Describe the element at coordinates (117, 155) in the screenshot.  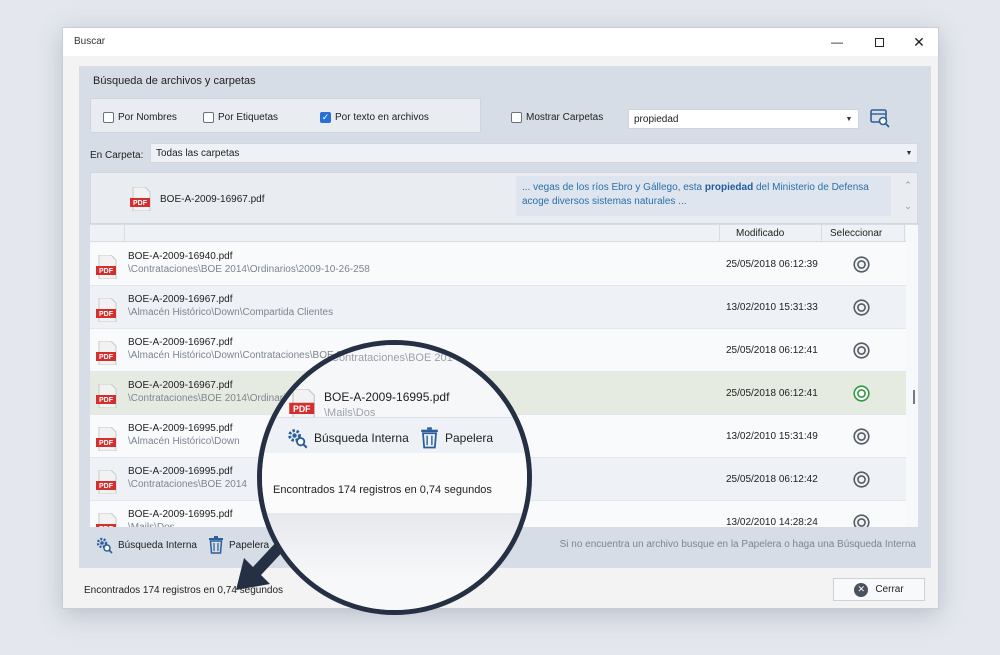
I see `folder-label: En Carpeta:` at that location.